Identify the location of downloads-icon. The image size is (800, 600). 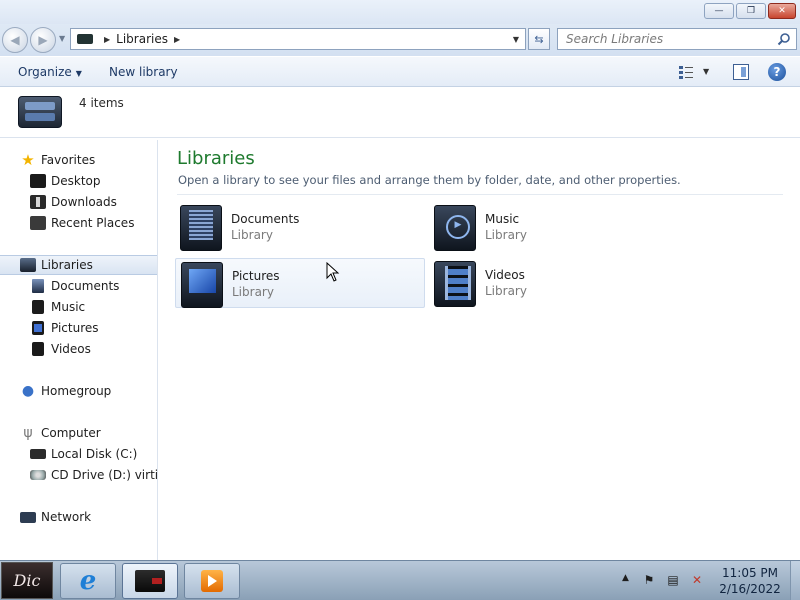
(38, 202).